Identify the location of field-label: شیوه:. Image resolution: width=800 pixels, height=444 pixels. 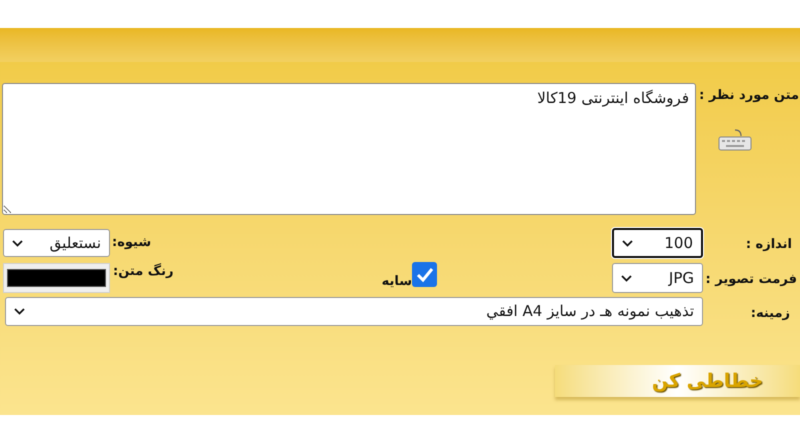
(132, 243).